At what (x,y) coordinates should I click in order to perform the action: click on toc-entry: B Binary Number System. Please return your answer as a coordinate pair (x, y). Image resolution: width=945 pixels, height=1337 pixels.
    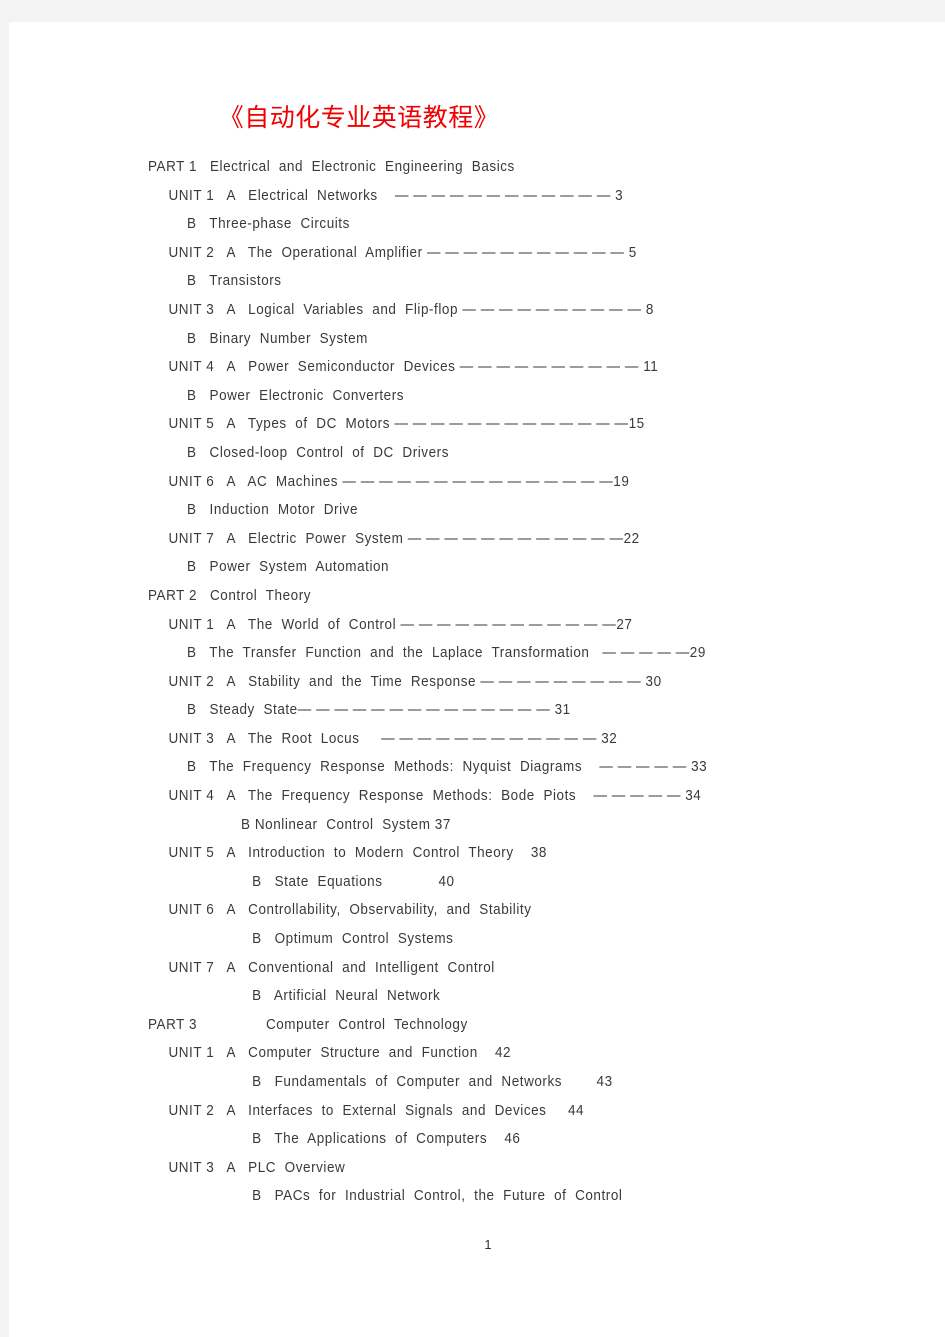
    Looking at the image, I should click on (501, 339).